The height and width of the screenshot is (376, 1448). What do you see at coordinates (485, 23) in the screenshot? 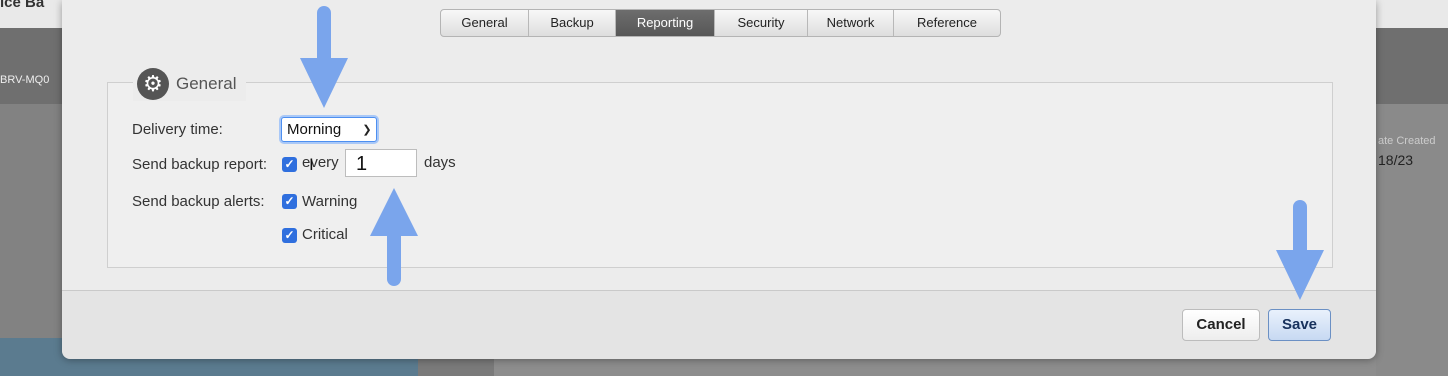
I see `tab-general: General` at bounding box center [485, 23].